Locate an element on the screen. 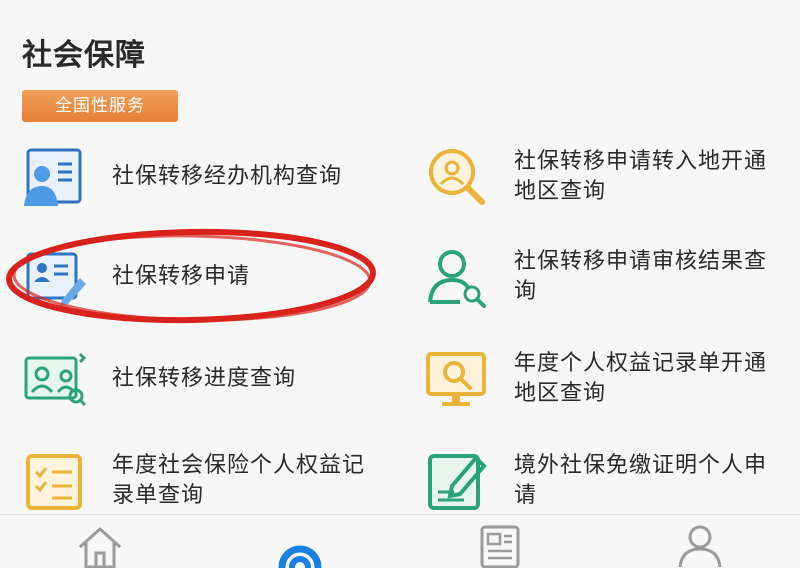 This screenshot has width=800, height=568. service-item-label: 社保转移申请审核结果查询 is located at coordinates (641, 276).